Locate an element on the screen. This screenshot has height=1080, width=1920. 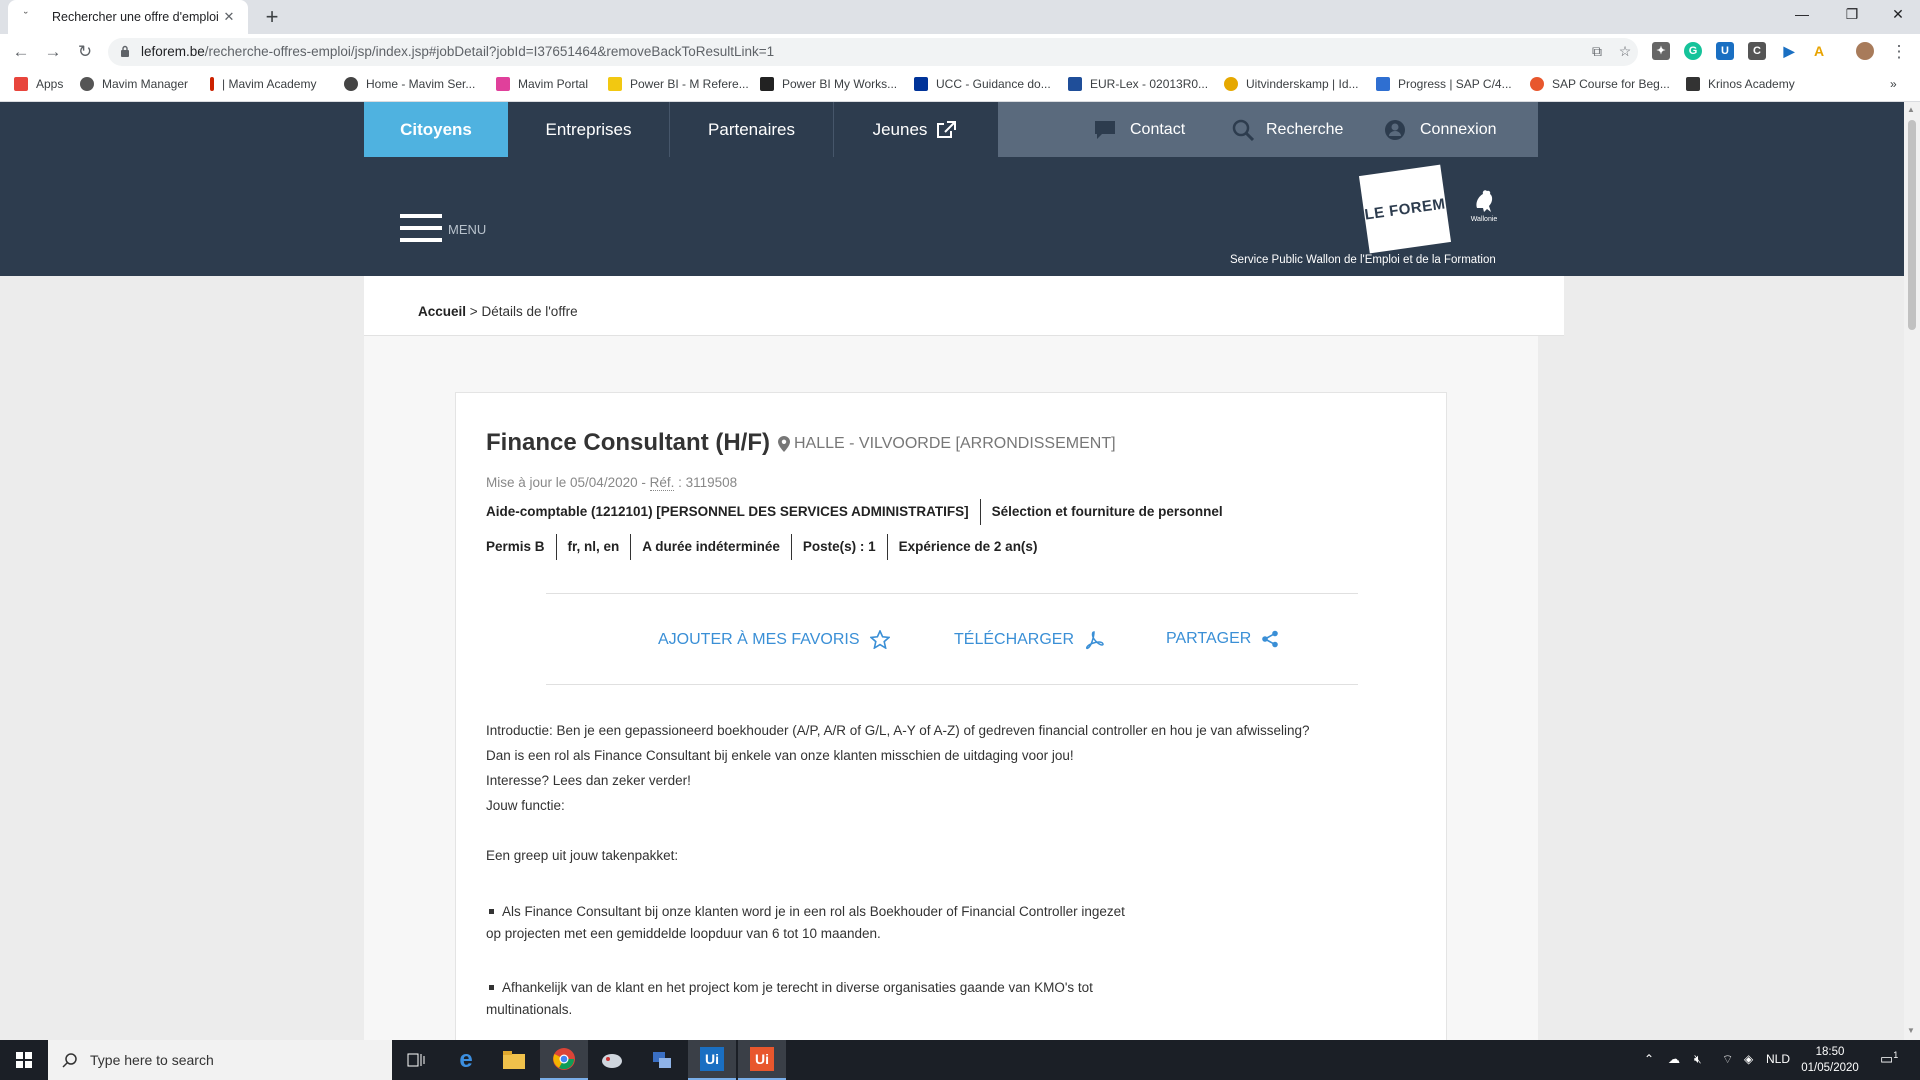
restore-icon: ❐ is located at coordinates (1852, 15).